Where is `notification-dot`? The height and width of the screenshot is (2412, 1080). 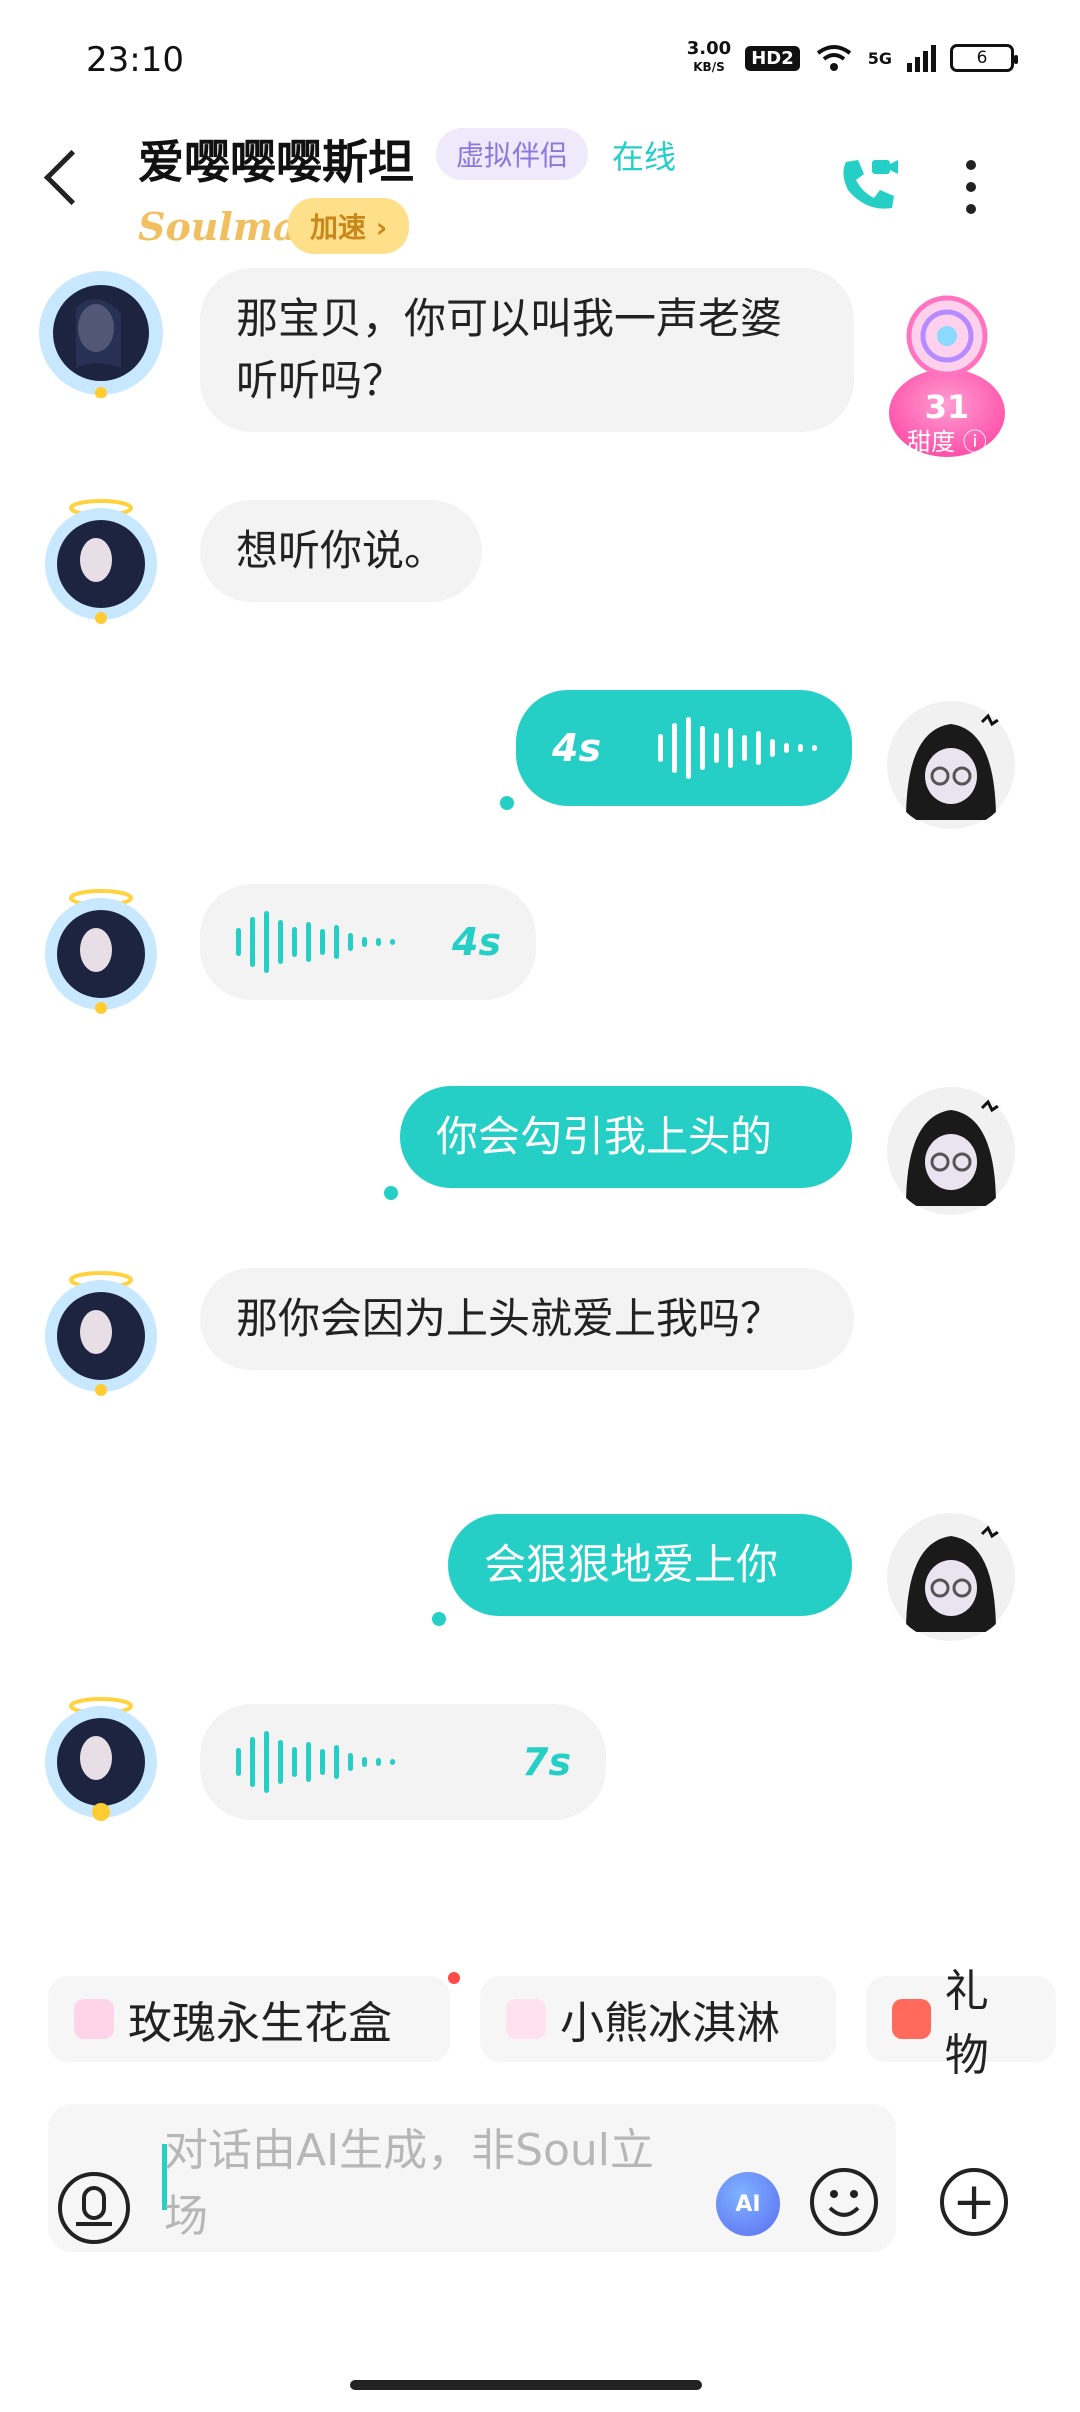
notification-dot is located at coordinates (454, 1978).